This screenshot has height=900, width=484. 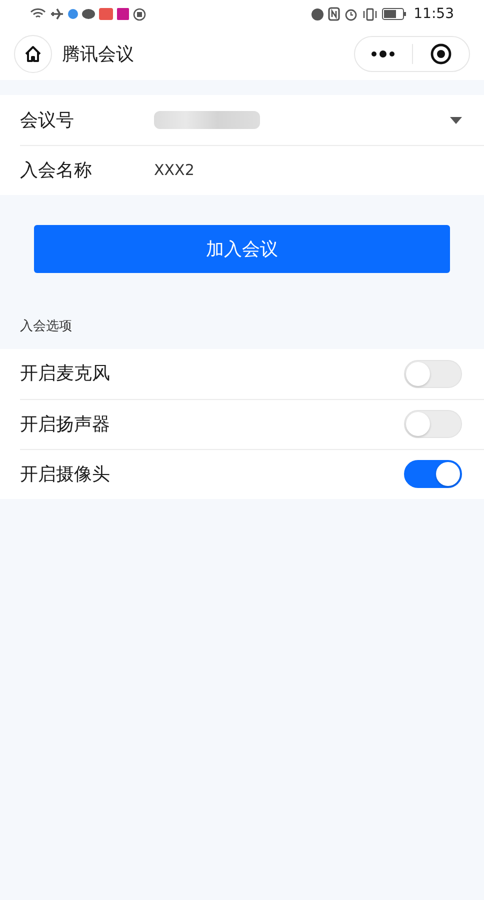 What do you see at coordinates (47, 120) in the screenshot?
I see `field-label: 会议号` at bounding box center [47, 120].